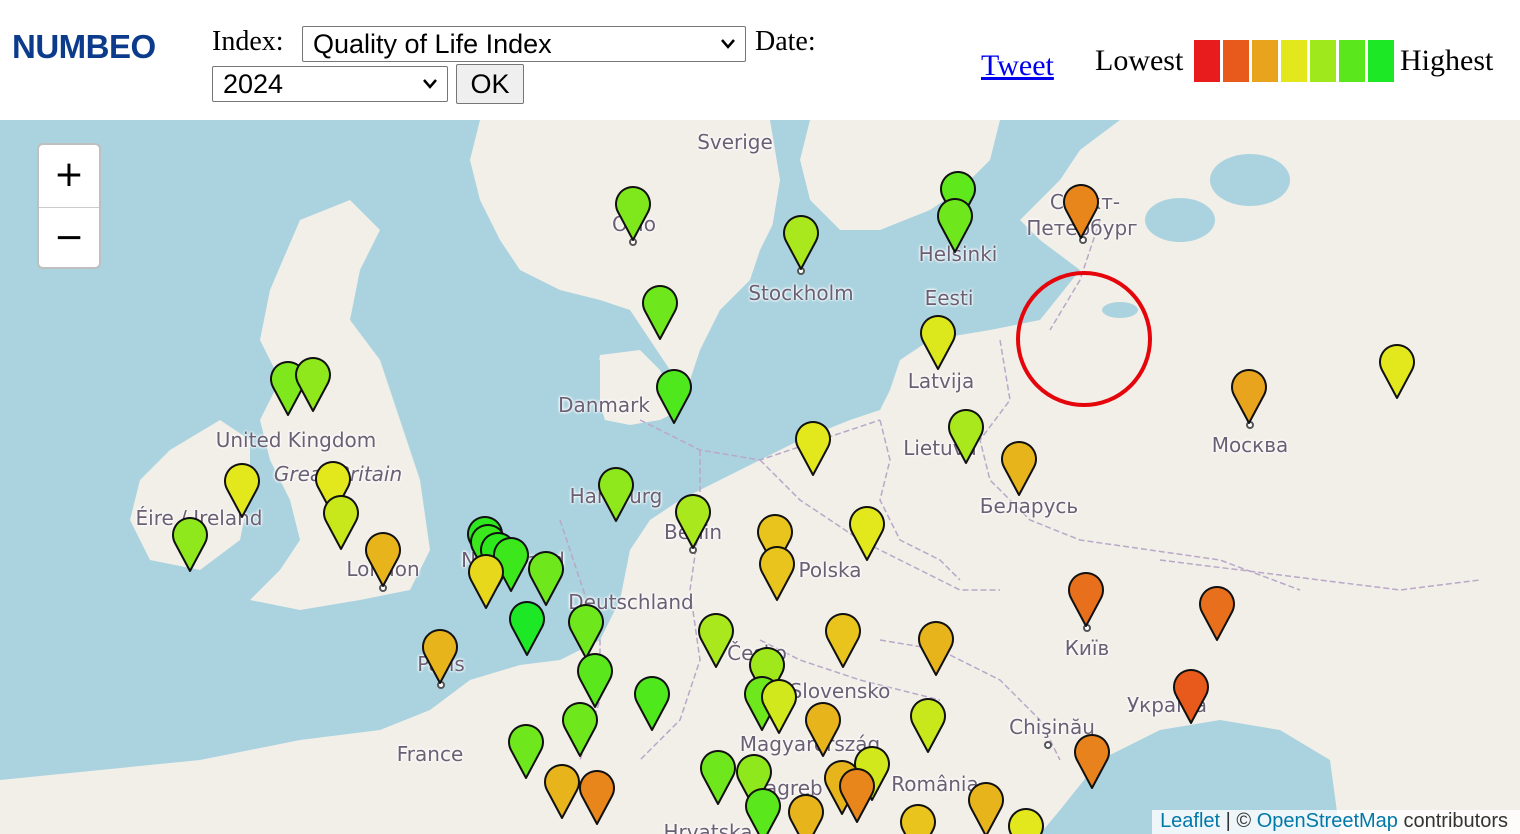 The height and width of the screenshot is (834, 1520). I want to click on city-marker-pin: Vienna, so click(718, 777).